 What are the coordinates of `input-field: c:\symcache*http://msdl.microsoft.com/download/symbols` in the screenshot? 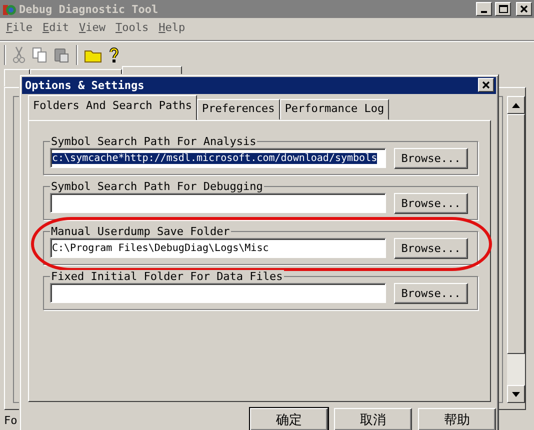 It's located at (218, 158).